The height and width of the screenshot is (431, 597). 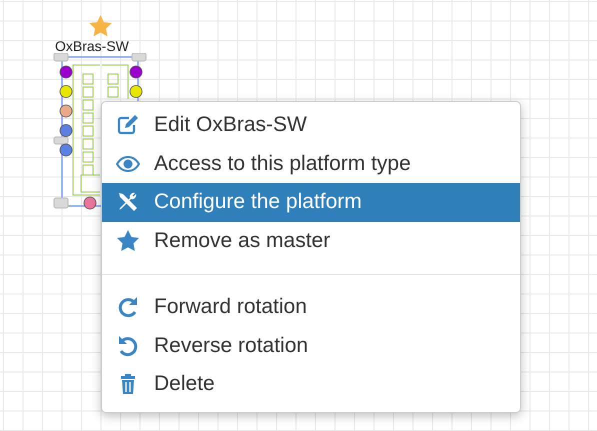 I want to click on menu-item: Edit OxBras-SW, so click(x=311, y=125).